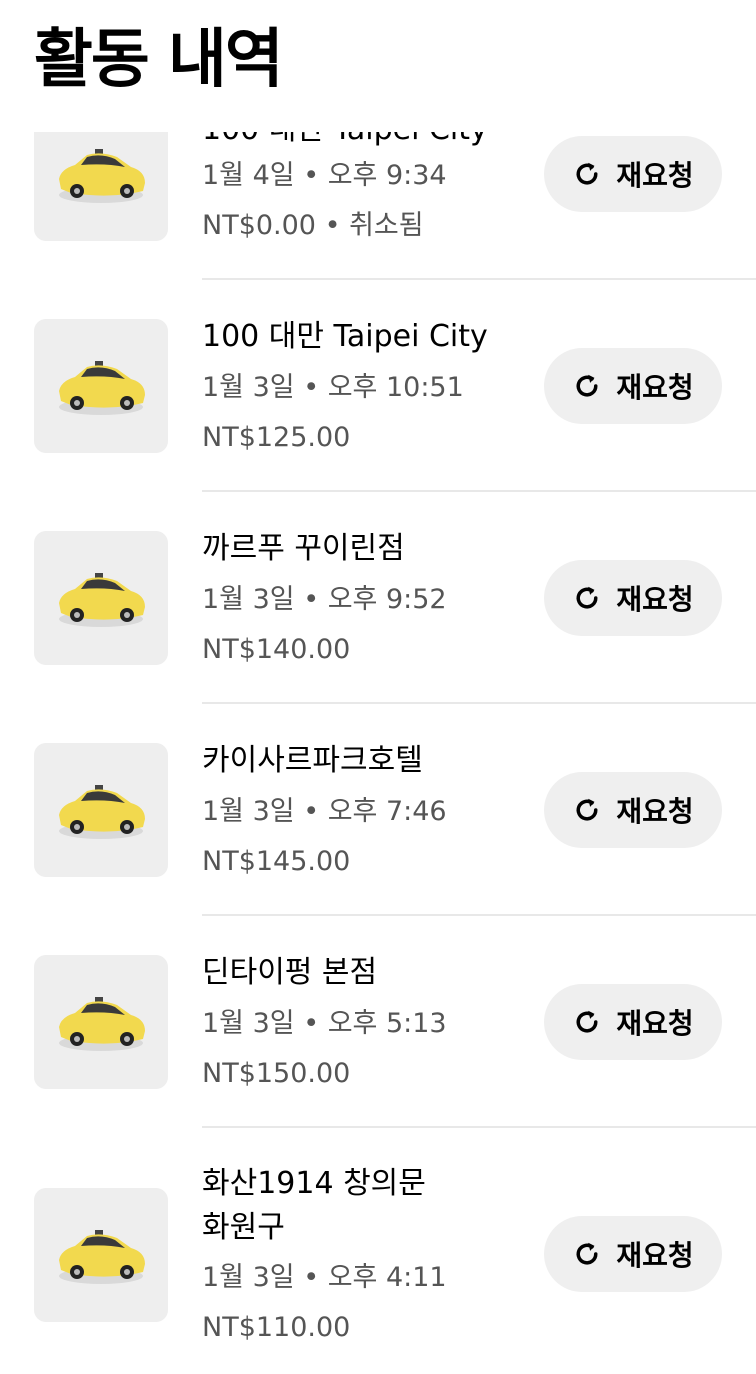 This screenshot has height=1374, width=756. Describe the element at coordinates (313, 225) in the screenshot. I see `trip-price: NT$0.00 • 취소됨` at that location.